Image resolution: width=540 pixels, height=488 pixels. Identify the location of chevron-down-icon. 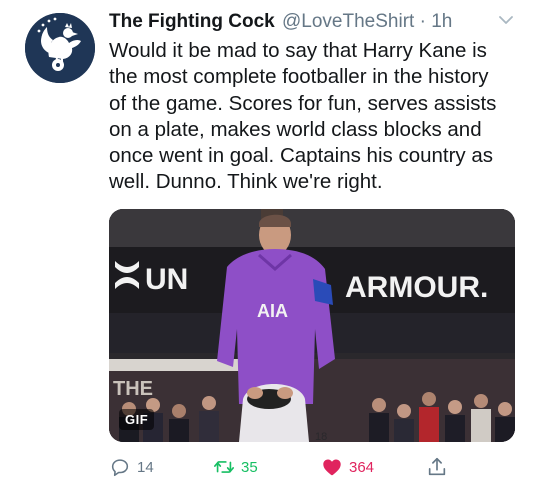
(506, 20).